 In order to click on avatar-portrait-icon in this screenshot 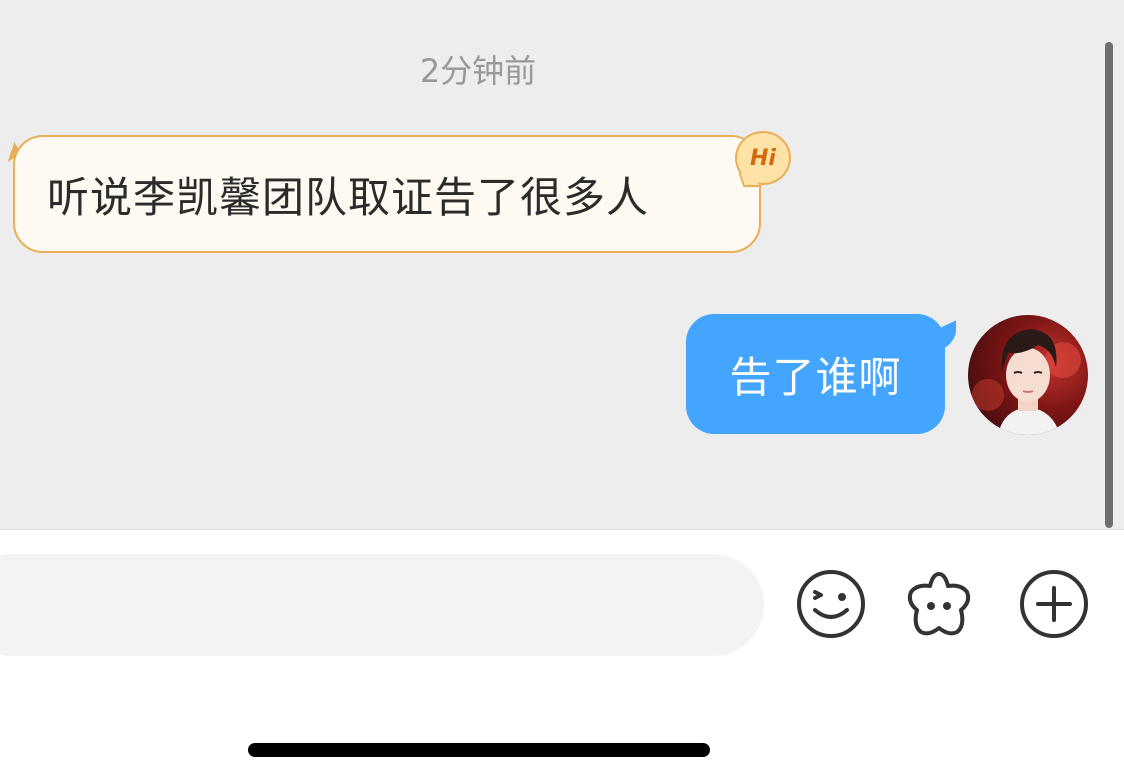, I will do `click(1026, 382)`.